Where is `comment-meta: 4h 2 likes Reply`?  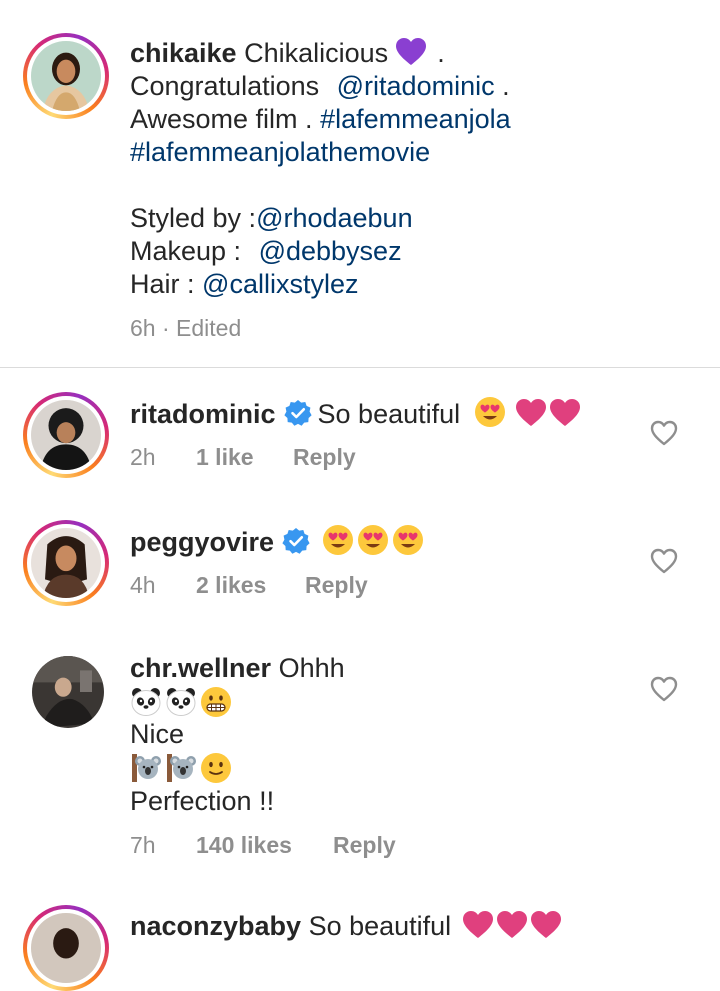 comment-meta: 4h 2 likes Reply is located at coordinates (330, 585).